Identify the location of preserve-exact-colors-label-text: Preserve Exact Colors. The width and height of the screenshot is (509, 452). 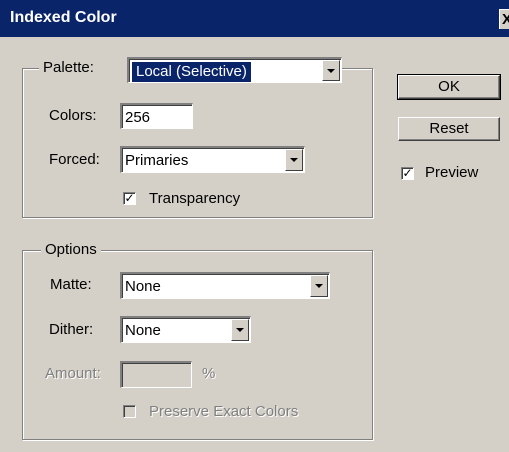
(224, 411).